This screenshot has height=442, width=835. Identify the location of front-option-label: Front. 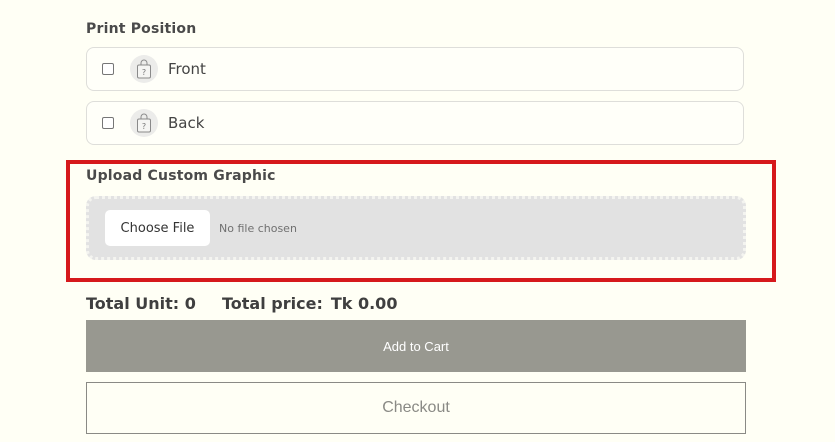
(187, 69).